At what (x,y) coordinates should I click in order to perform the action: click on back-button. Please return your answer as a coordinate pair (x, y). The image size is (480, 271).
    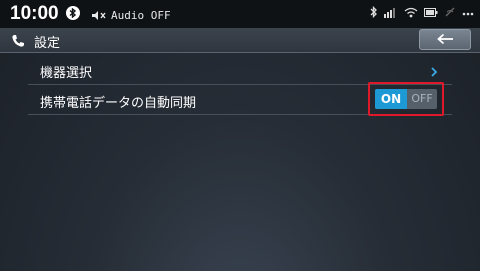
    Looking at the image, I should click on (445, 39).